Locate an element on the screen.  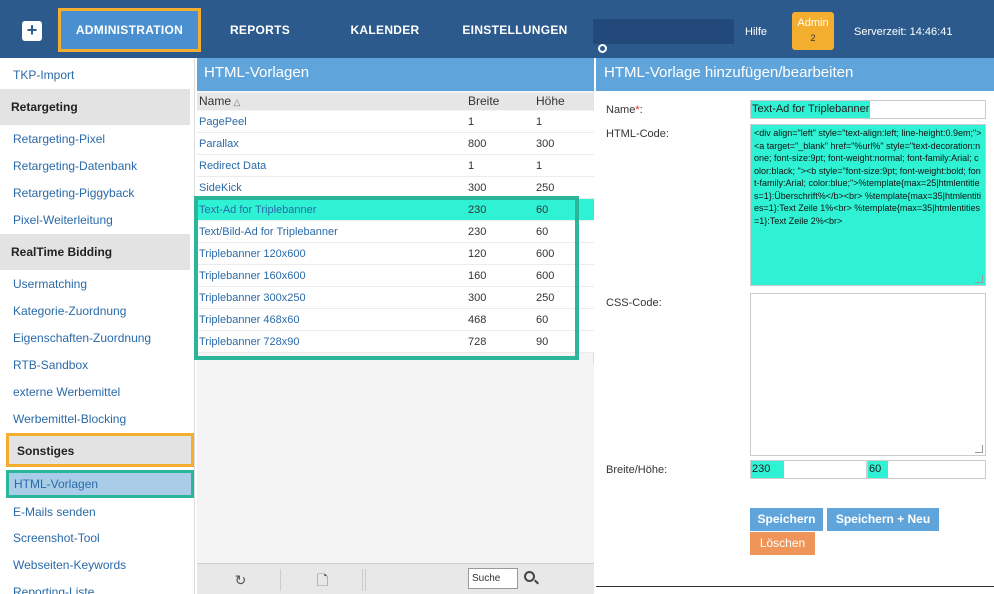
sidebar-item-eigenschaften-zuordnung: Eigenschaften-Zuordnung is located at coordinates (97, 338).